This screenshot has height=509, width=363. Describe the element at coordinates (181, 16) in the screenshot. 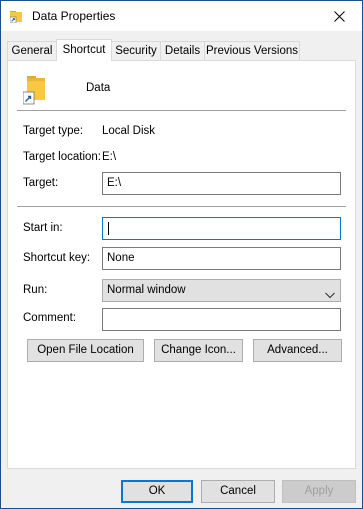

I see `title-bar: Data Properties` at that location.